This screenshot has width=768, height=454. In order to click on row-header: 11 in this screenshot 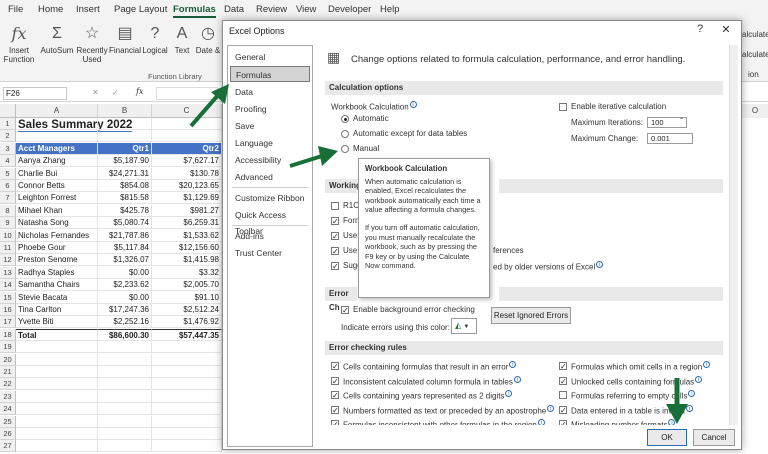, I will do `click(8, 248)`.